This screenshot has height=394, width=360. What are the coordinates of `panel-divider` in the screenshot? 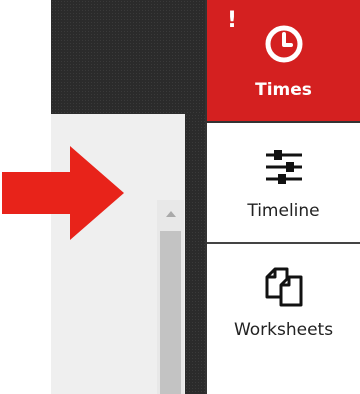 It's located at (196, 254).